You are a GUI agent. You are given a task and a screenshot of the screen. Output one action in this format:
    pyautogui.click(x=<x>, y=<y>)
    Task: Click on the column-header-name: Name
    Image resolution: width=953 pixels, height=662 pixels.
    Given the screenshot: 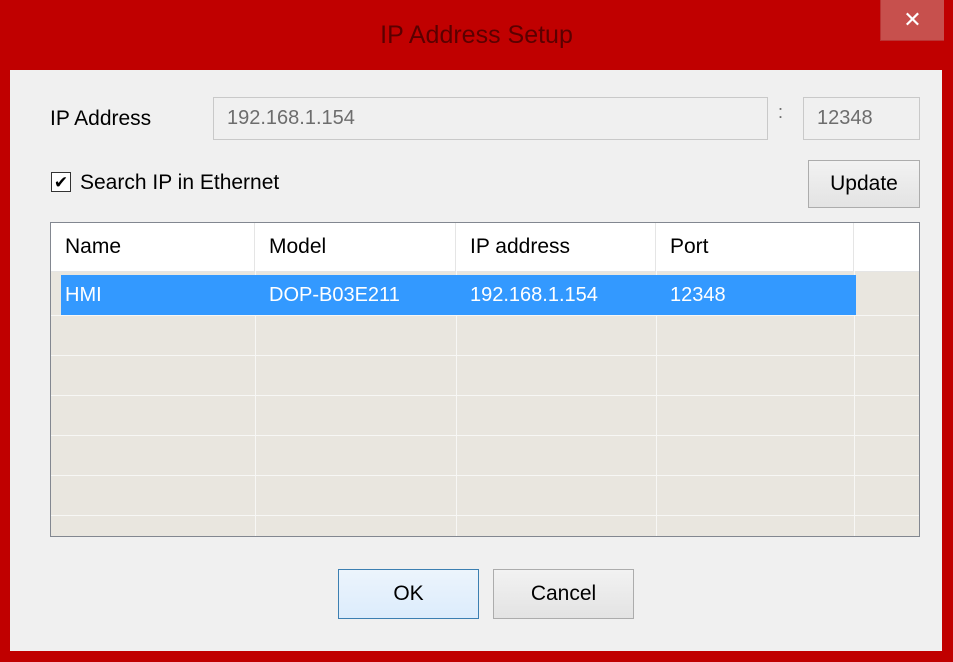 What is the action you would take?
    pyautogui.click(x=153, y=247)
    